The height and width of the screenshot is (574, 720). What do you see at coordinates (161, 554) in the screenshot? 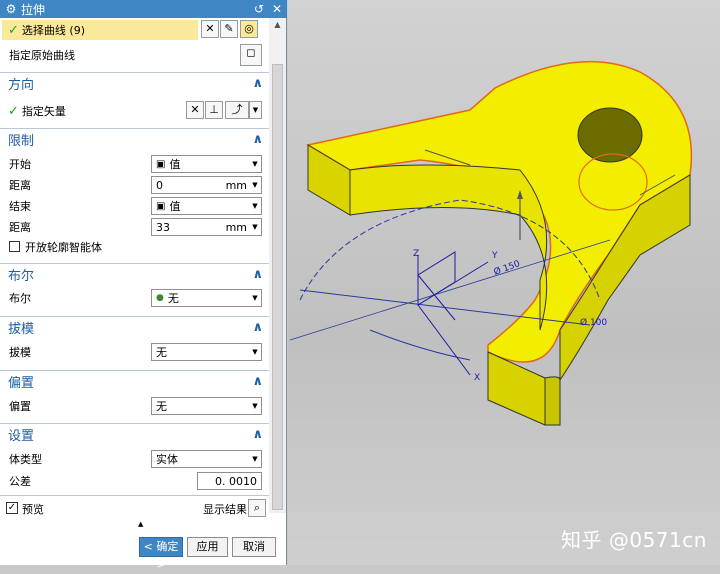
I see `ok-button: < 确定 >` at bounding box center [161, 554].